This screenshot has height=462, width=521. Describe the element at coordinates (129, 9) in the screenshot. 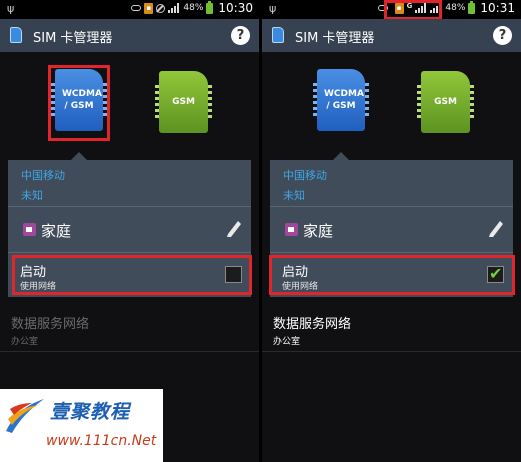

I see `status-bar: ψ ▪ 48% 10:30` at that location.